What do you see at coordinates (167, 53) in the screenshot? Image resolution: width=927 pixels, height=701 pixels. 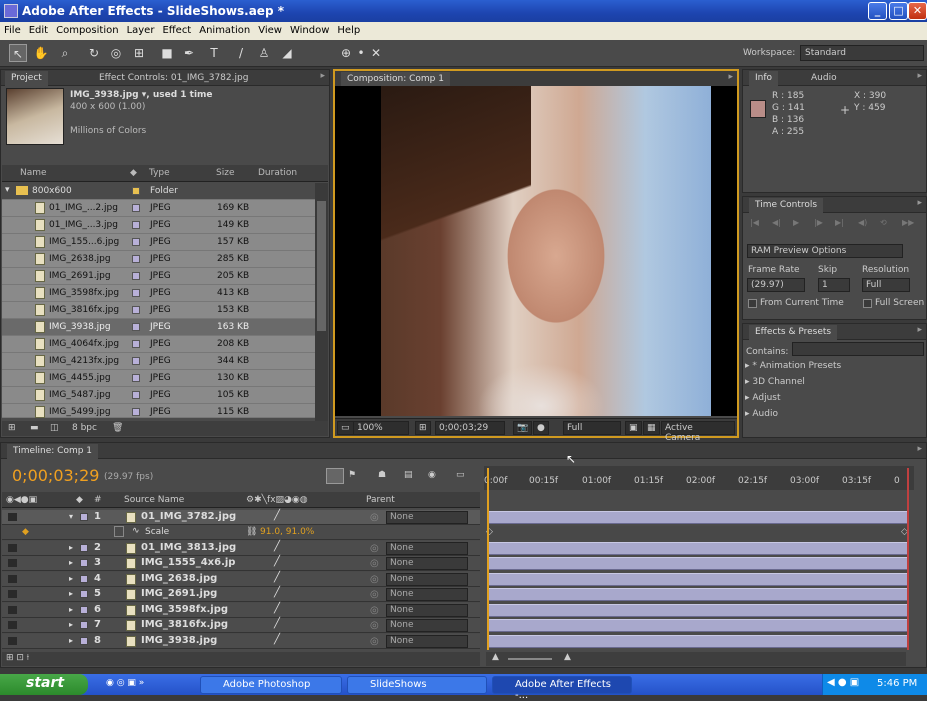 I see `mask-tool-icon: ■` at bounding box center [167, 53].